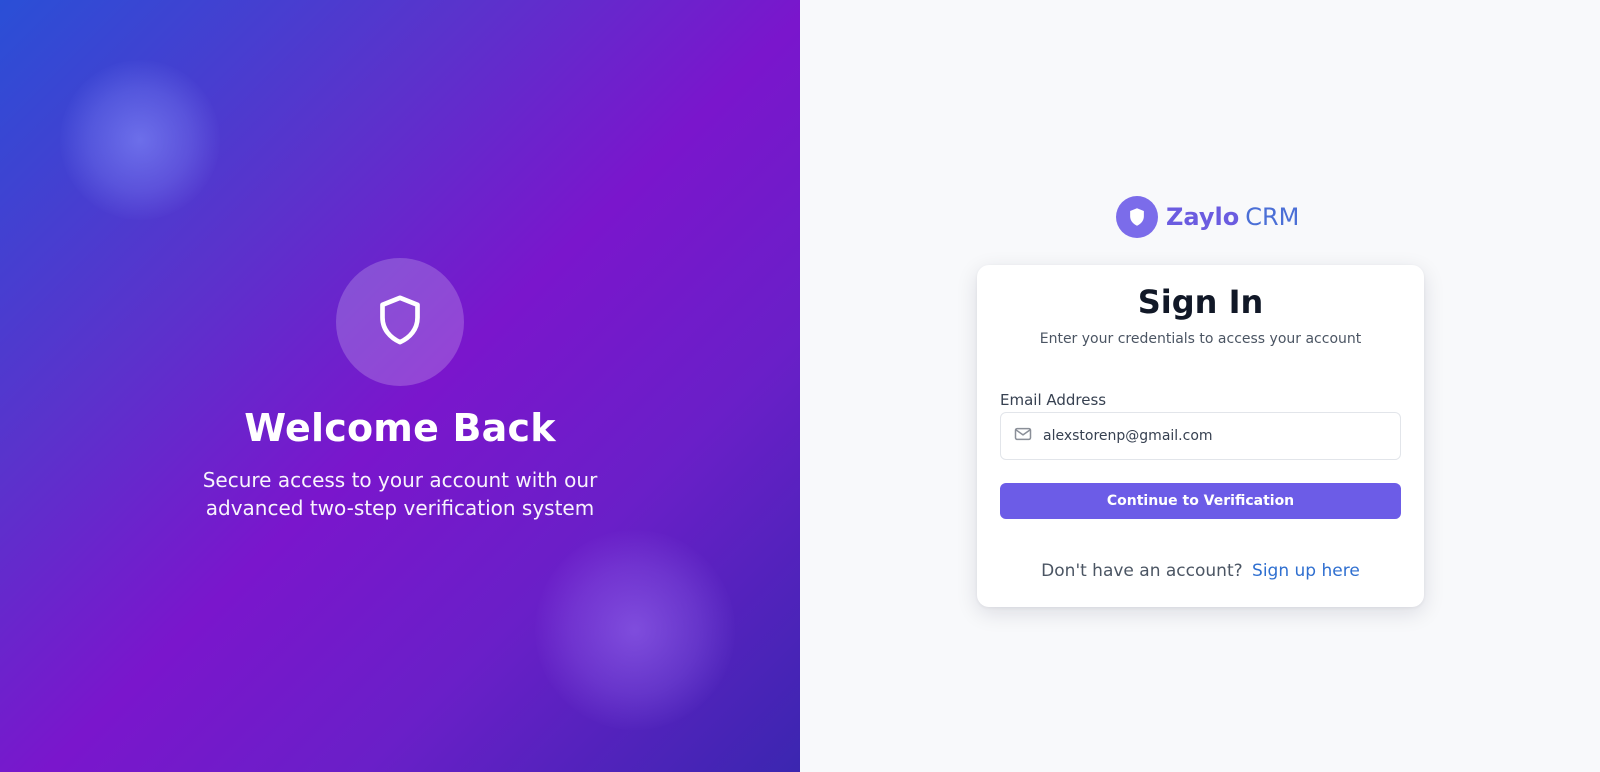  What do you see at coordinates (1306, 571) in the screenshot?
I see `signup-link: Sign up here` at bounding box center [1306, 571].